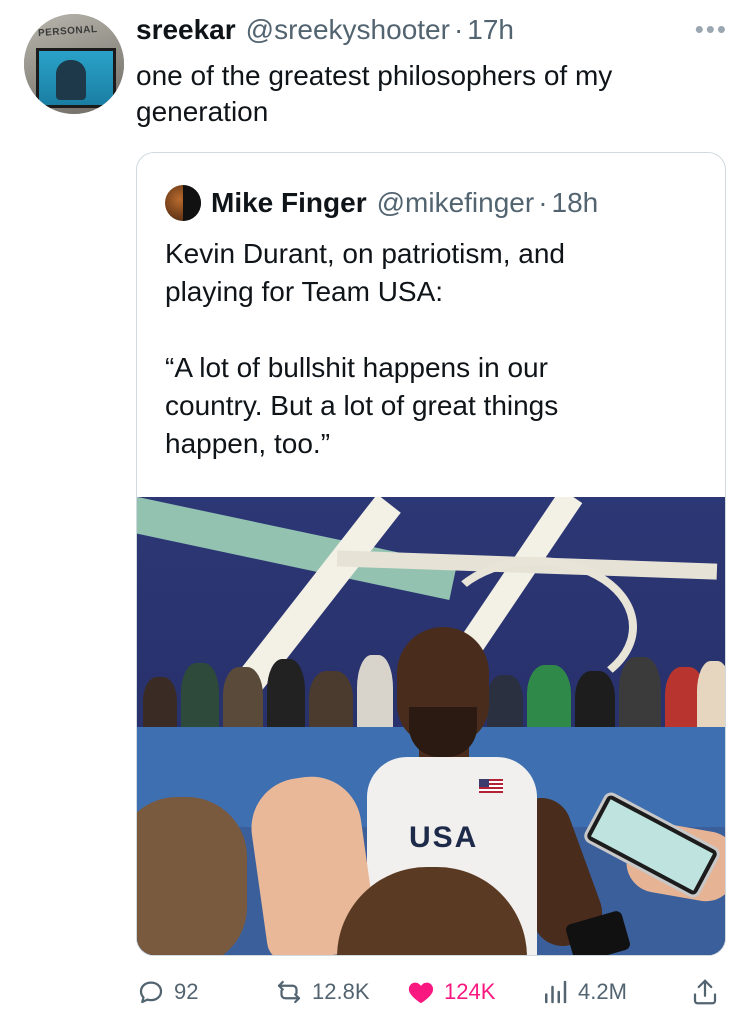 The height and width of the screenshot is (1023, 750). I want to click on player-beard, so click(443, 732).